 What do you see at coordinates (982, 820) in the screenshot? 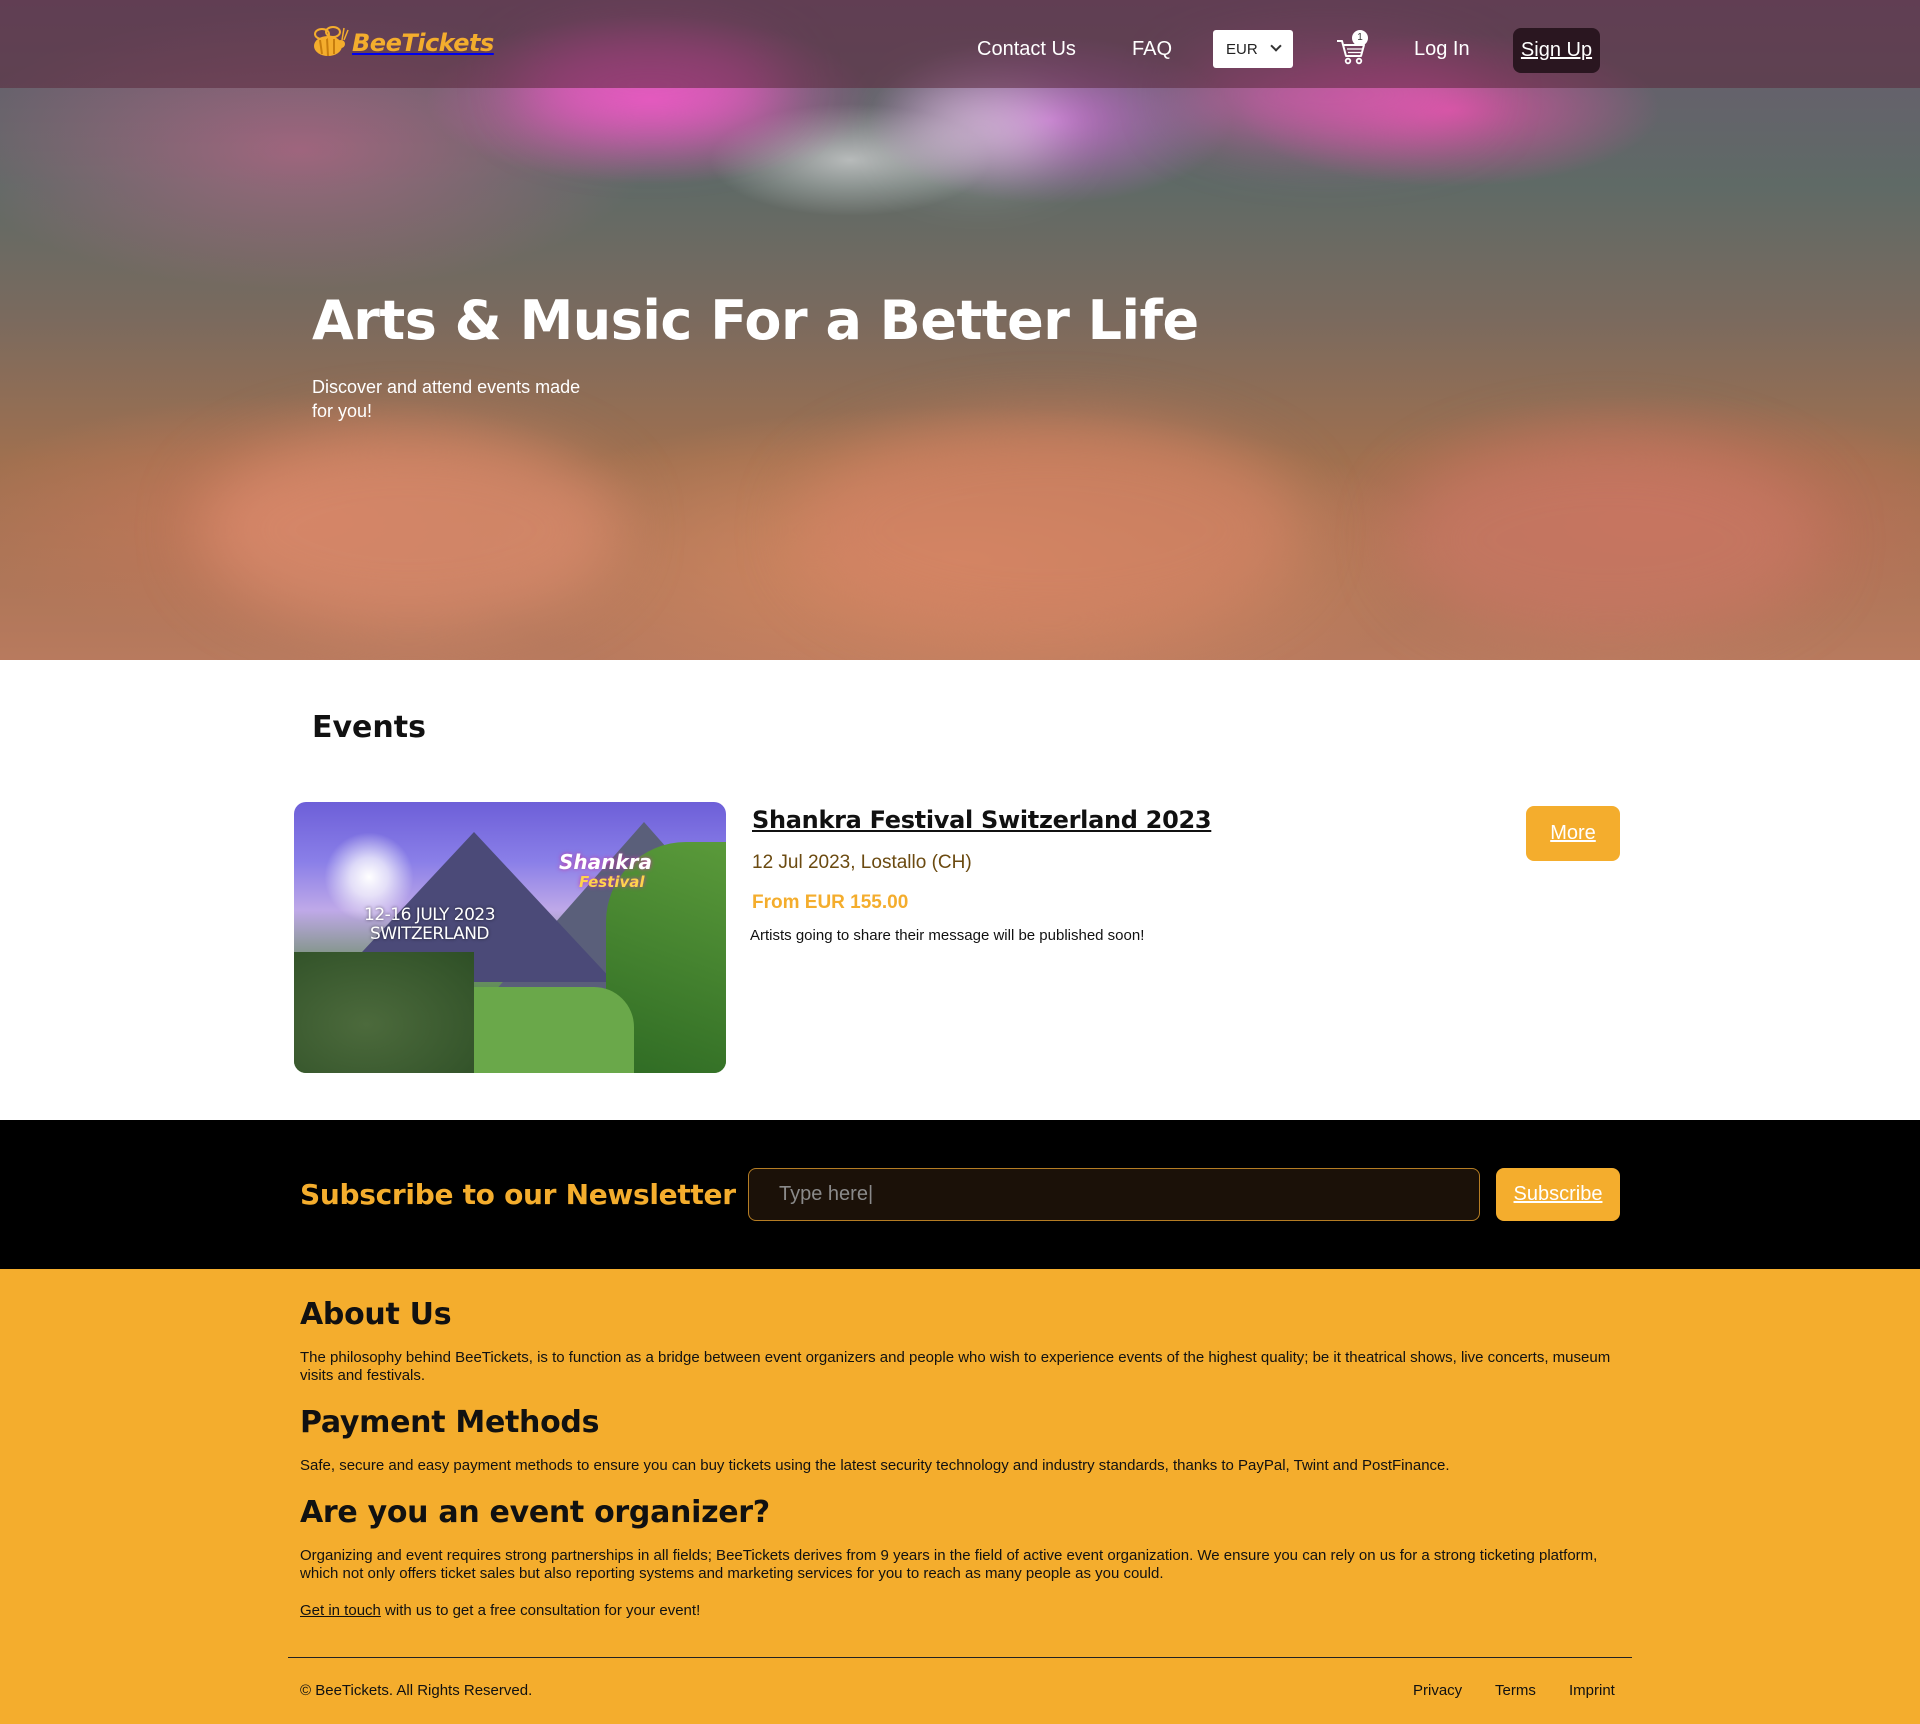
I see `event-title: Shankra Festival Switzerland 2023` at bounding box center [982, 820].